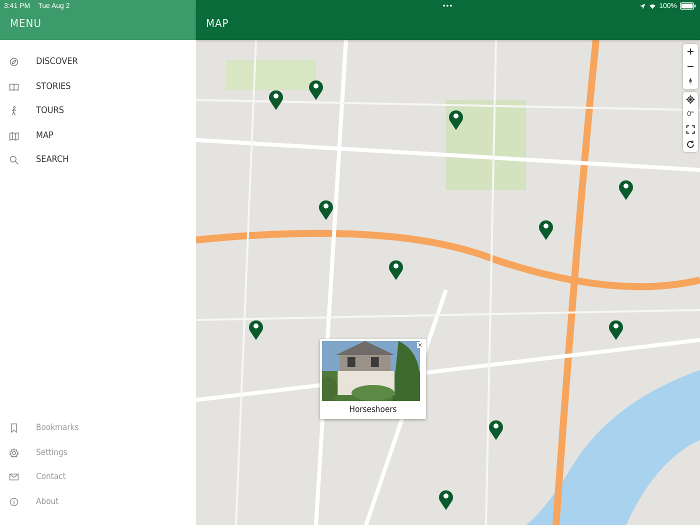  What do you see at coordinates (14, 160) in the screenshot?
I see `search-icon` at bounding box center [14, 160].